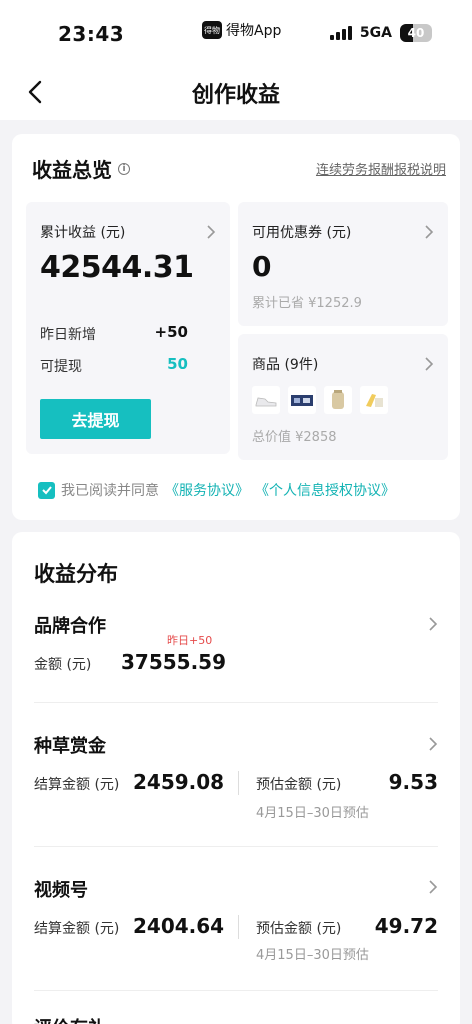 This screenshot has height=1024, width=472. Describe the element at coordinates (77, 785) in the screenshot. I see `grass-settled-label: 结算金额 (元)` at that location.